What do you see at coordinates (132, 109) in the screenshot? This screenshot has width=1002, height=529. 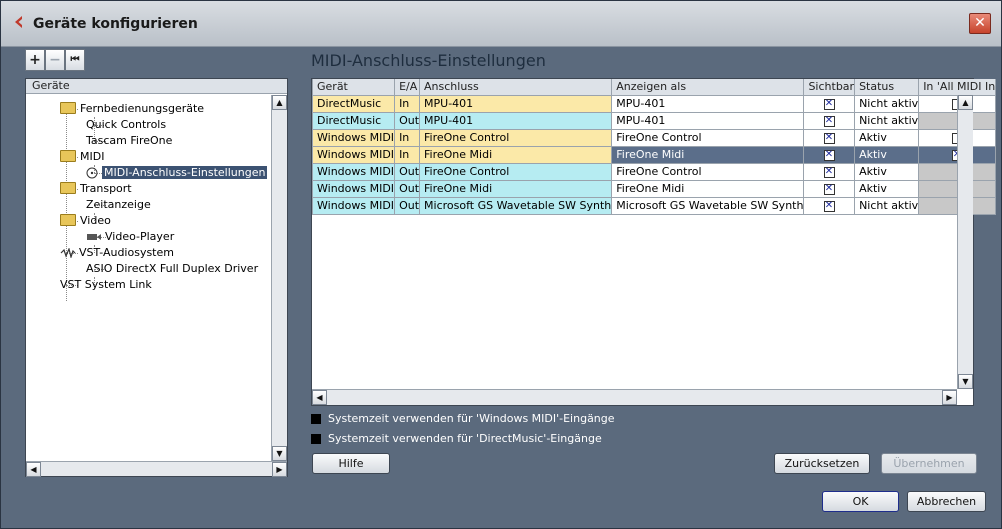 I see `tree-item-fernbedienungsgeraete: Fernbedienungsgeräte` at bounding box center [132, 109].